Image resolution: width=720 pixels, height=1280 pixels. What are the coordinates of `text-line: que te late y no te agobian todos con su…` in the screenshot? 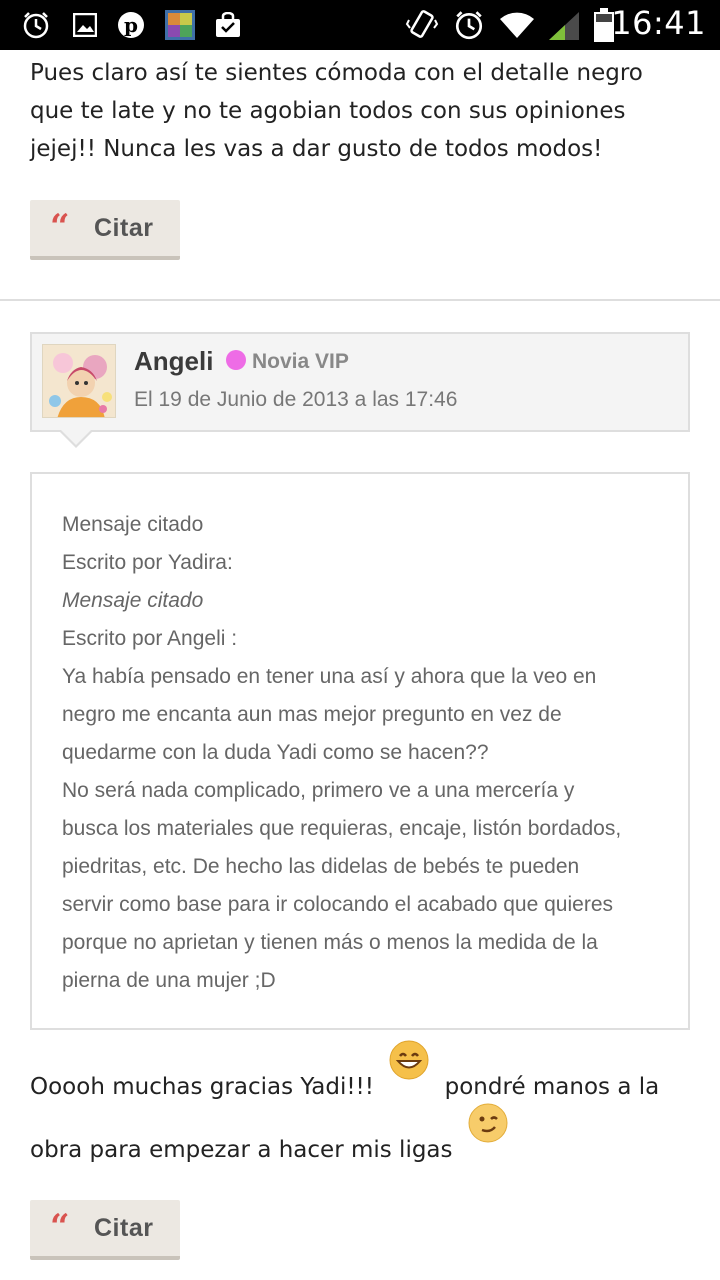 It's located at (328, 111).